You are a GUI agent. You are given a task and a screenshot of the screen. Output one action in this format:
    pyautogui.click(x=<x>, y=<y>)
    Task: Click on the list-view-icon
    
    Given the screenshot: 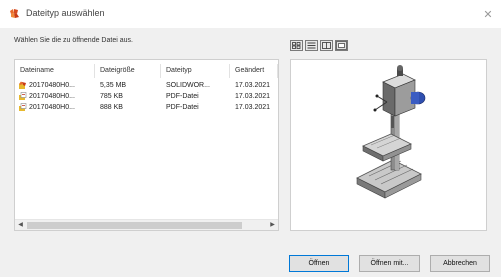 What is the action you would take?
    pyautogui.click(x=326, y=45)
    